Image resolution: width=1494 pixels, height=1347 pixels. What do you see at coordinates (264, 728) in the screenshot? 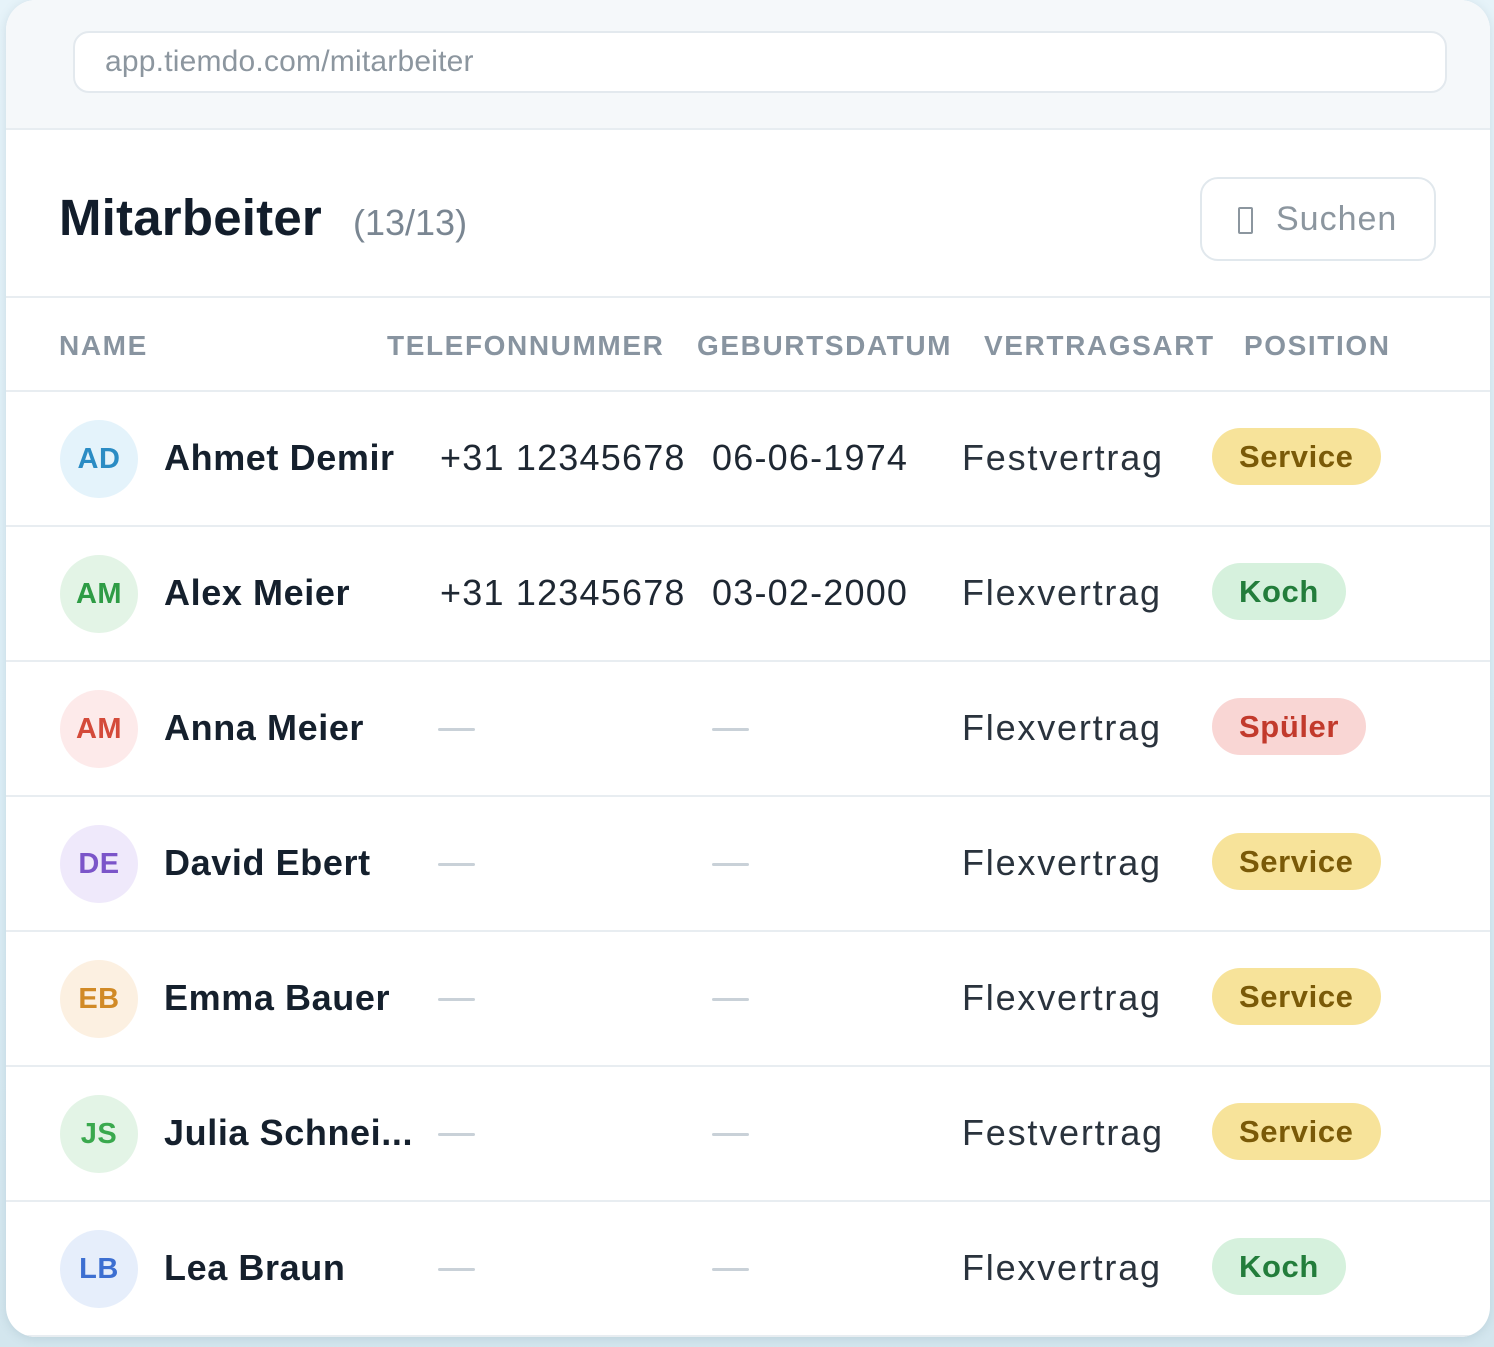
I see `employee-name: Anna Meier` at bounding box center [264, 728].